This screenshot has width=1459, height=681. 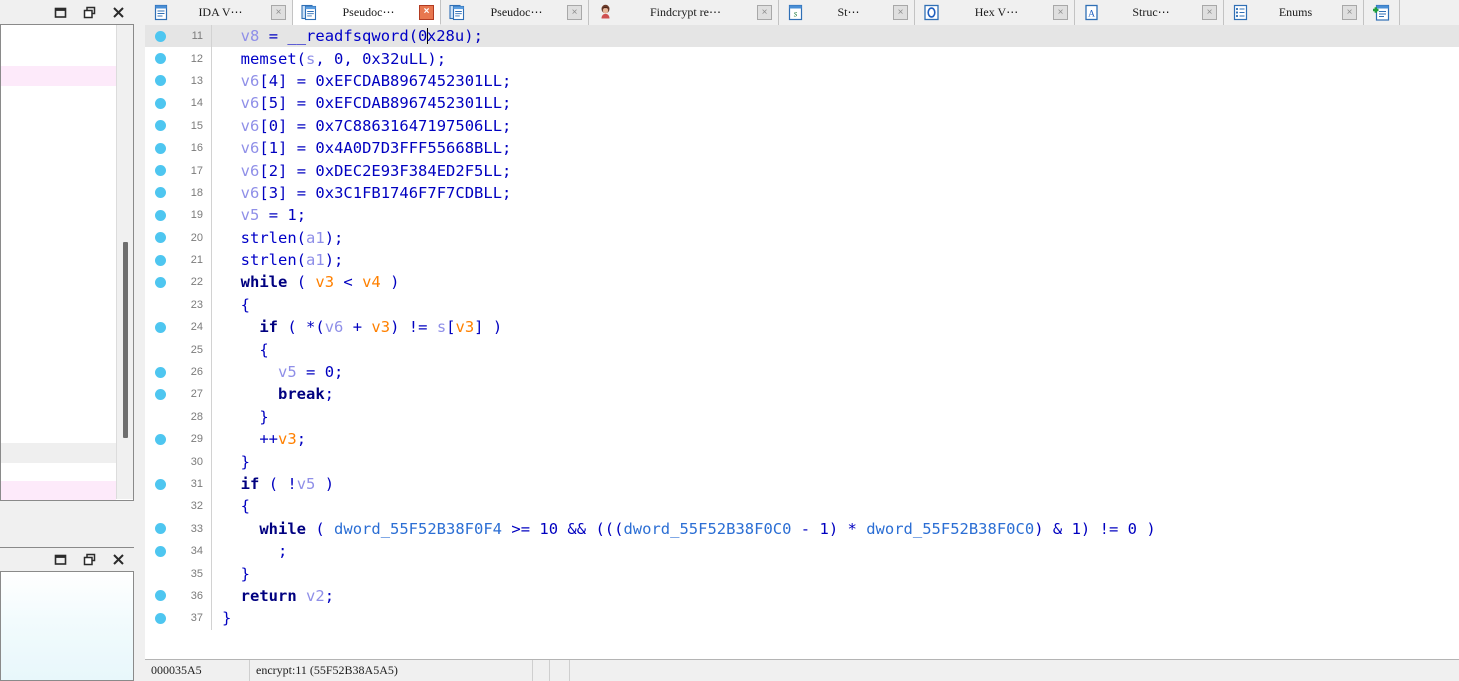 I want to click on code-line-text: v8 = __readfsqword(0x28u);, so click(x=840, y=36).